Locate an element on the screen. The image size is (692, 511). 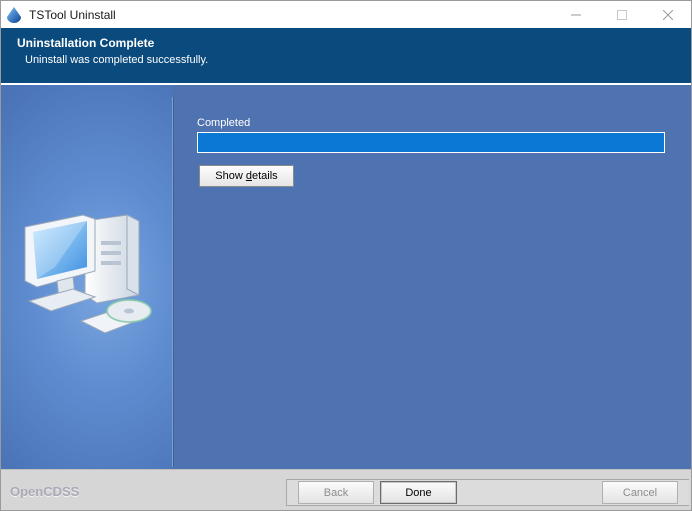
show-details-button: Show d etails is located at coordinates (246, 176).